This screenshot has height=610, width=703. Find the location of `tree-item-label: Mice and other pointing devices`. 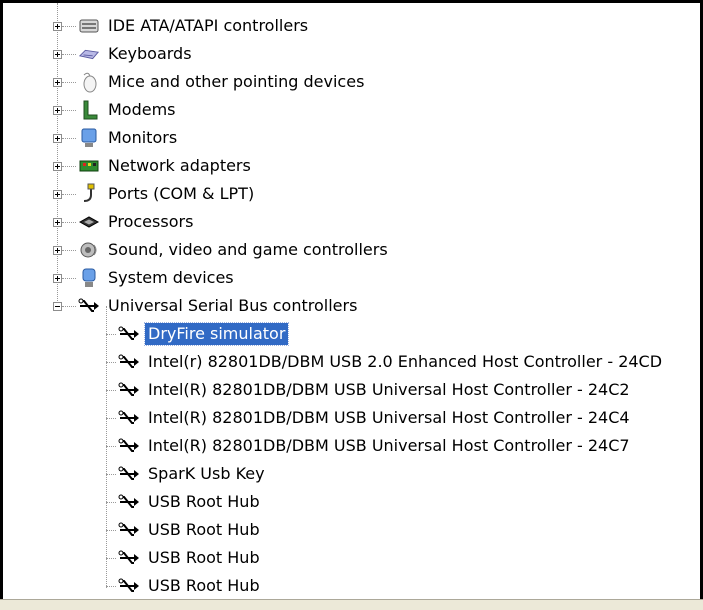

tree-item-label: Mice and other pointing devices is located at coordinates (236, 81).